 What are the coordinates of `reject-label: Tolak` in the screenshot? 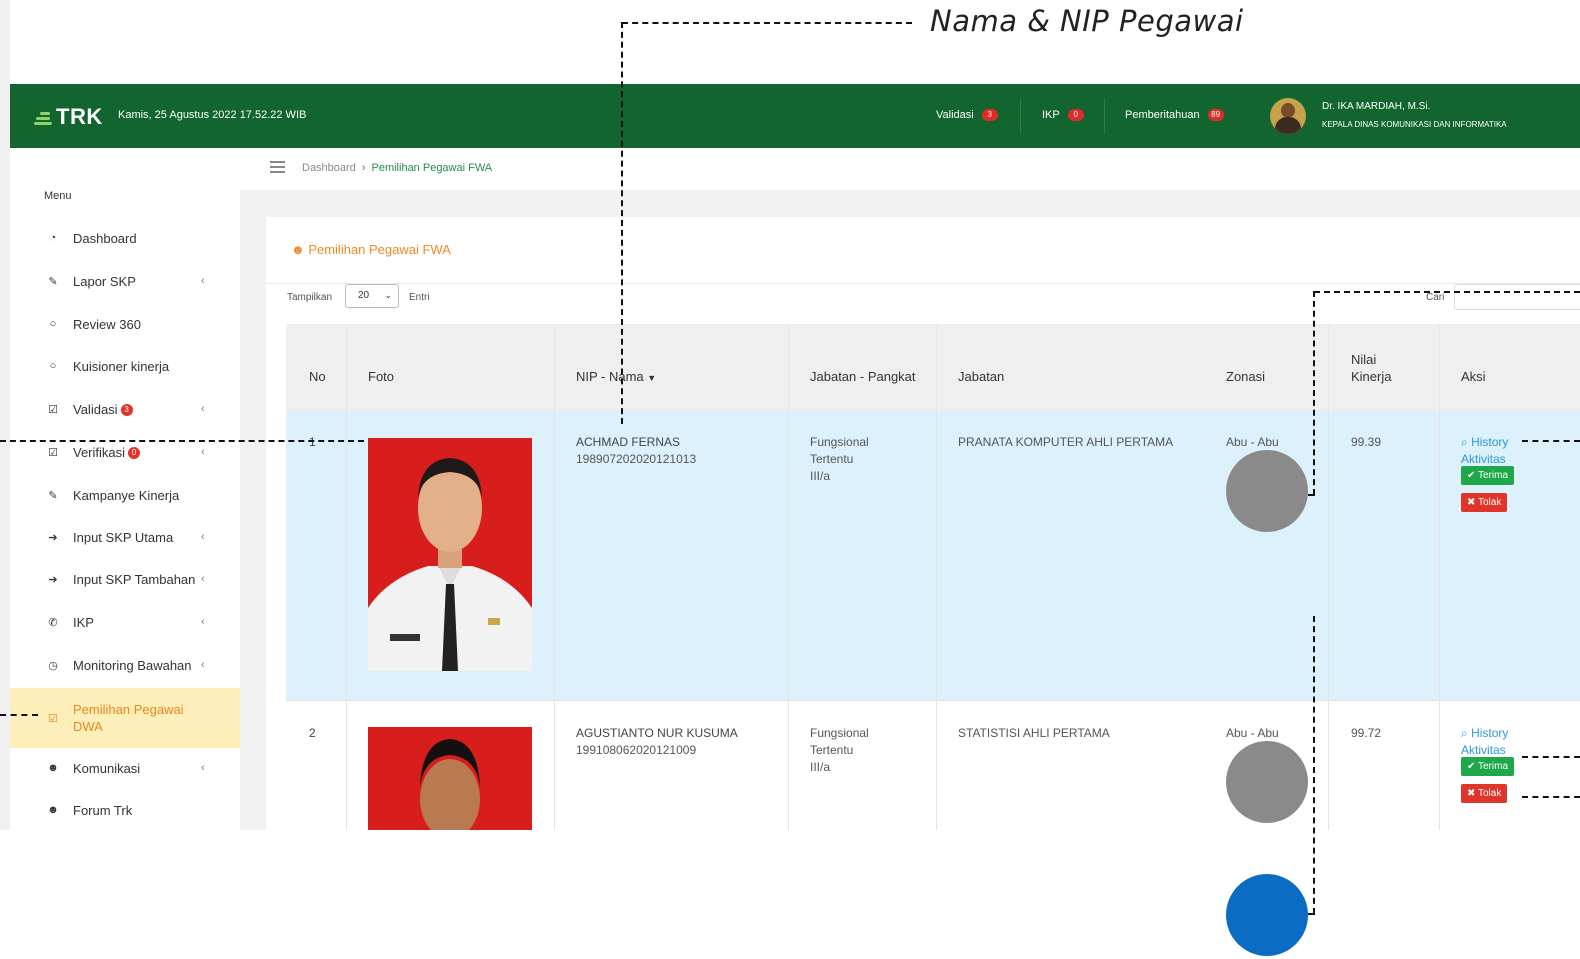 It's located at (1490, 502).